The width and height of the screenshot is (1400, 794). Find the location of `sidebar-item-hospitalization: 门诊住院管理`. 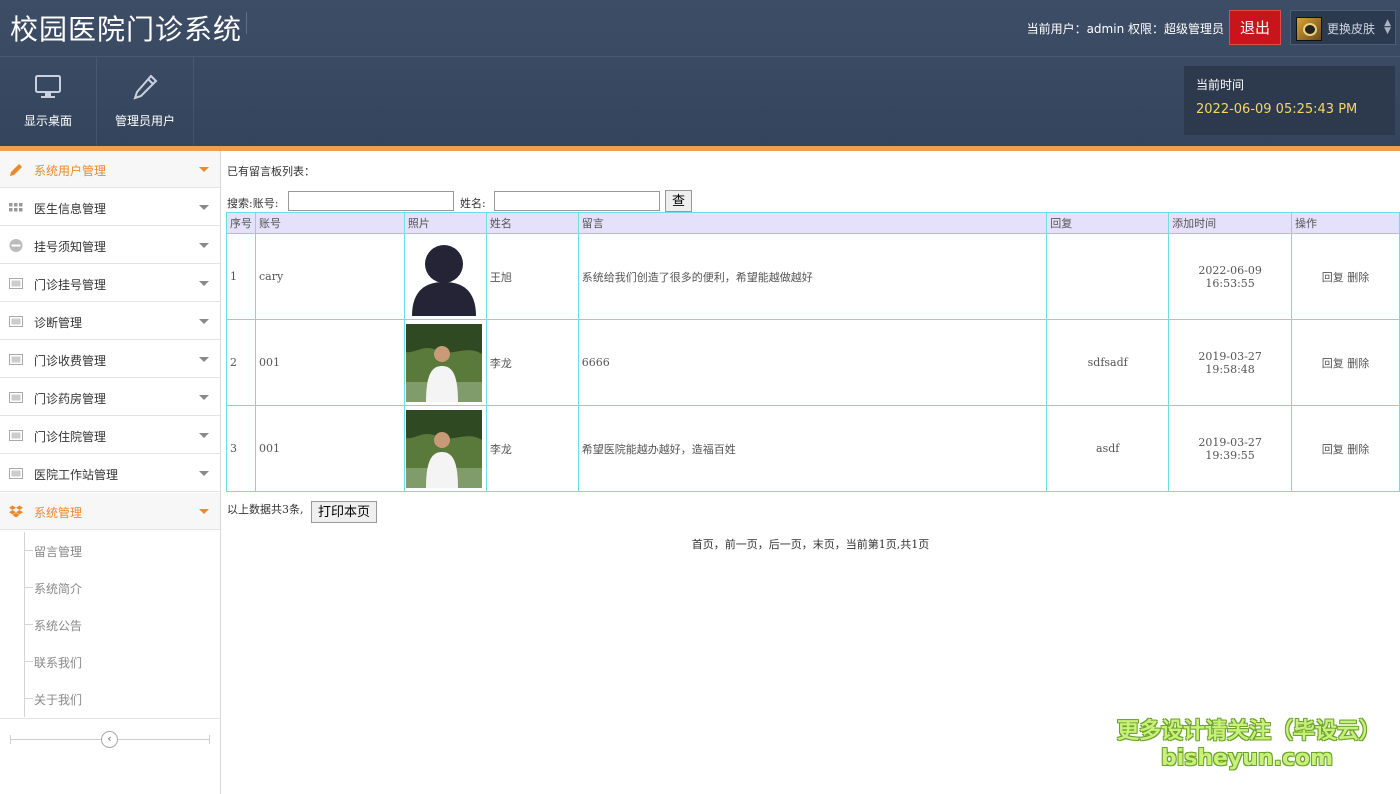

sidebar-item-hospitalization: 门诊住院管理 is located at coordinates (110, 435).